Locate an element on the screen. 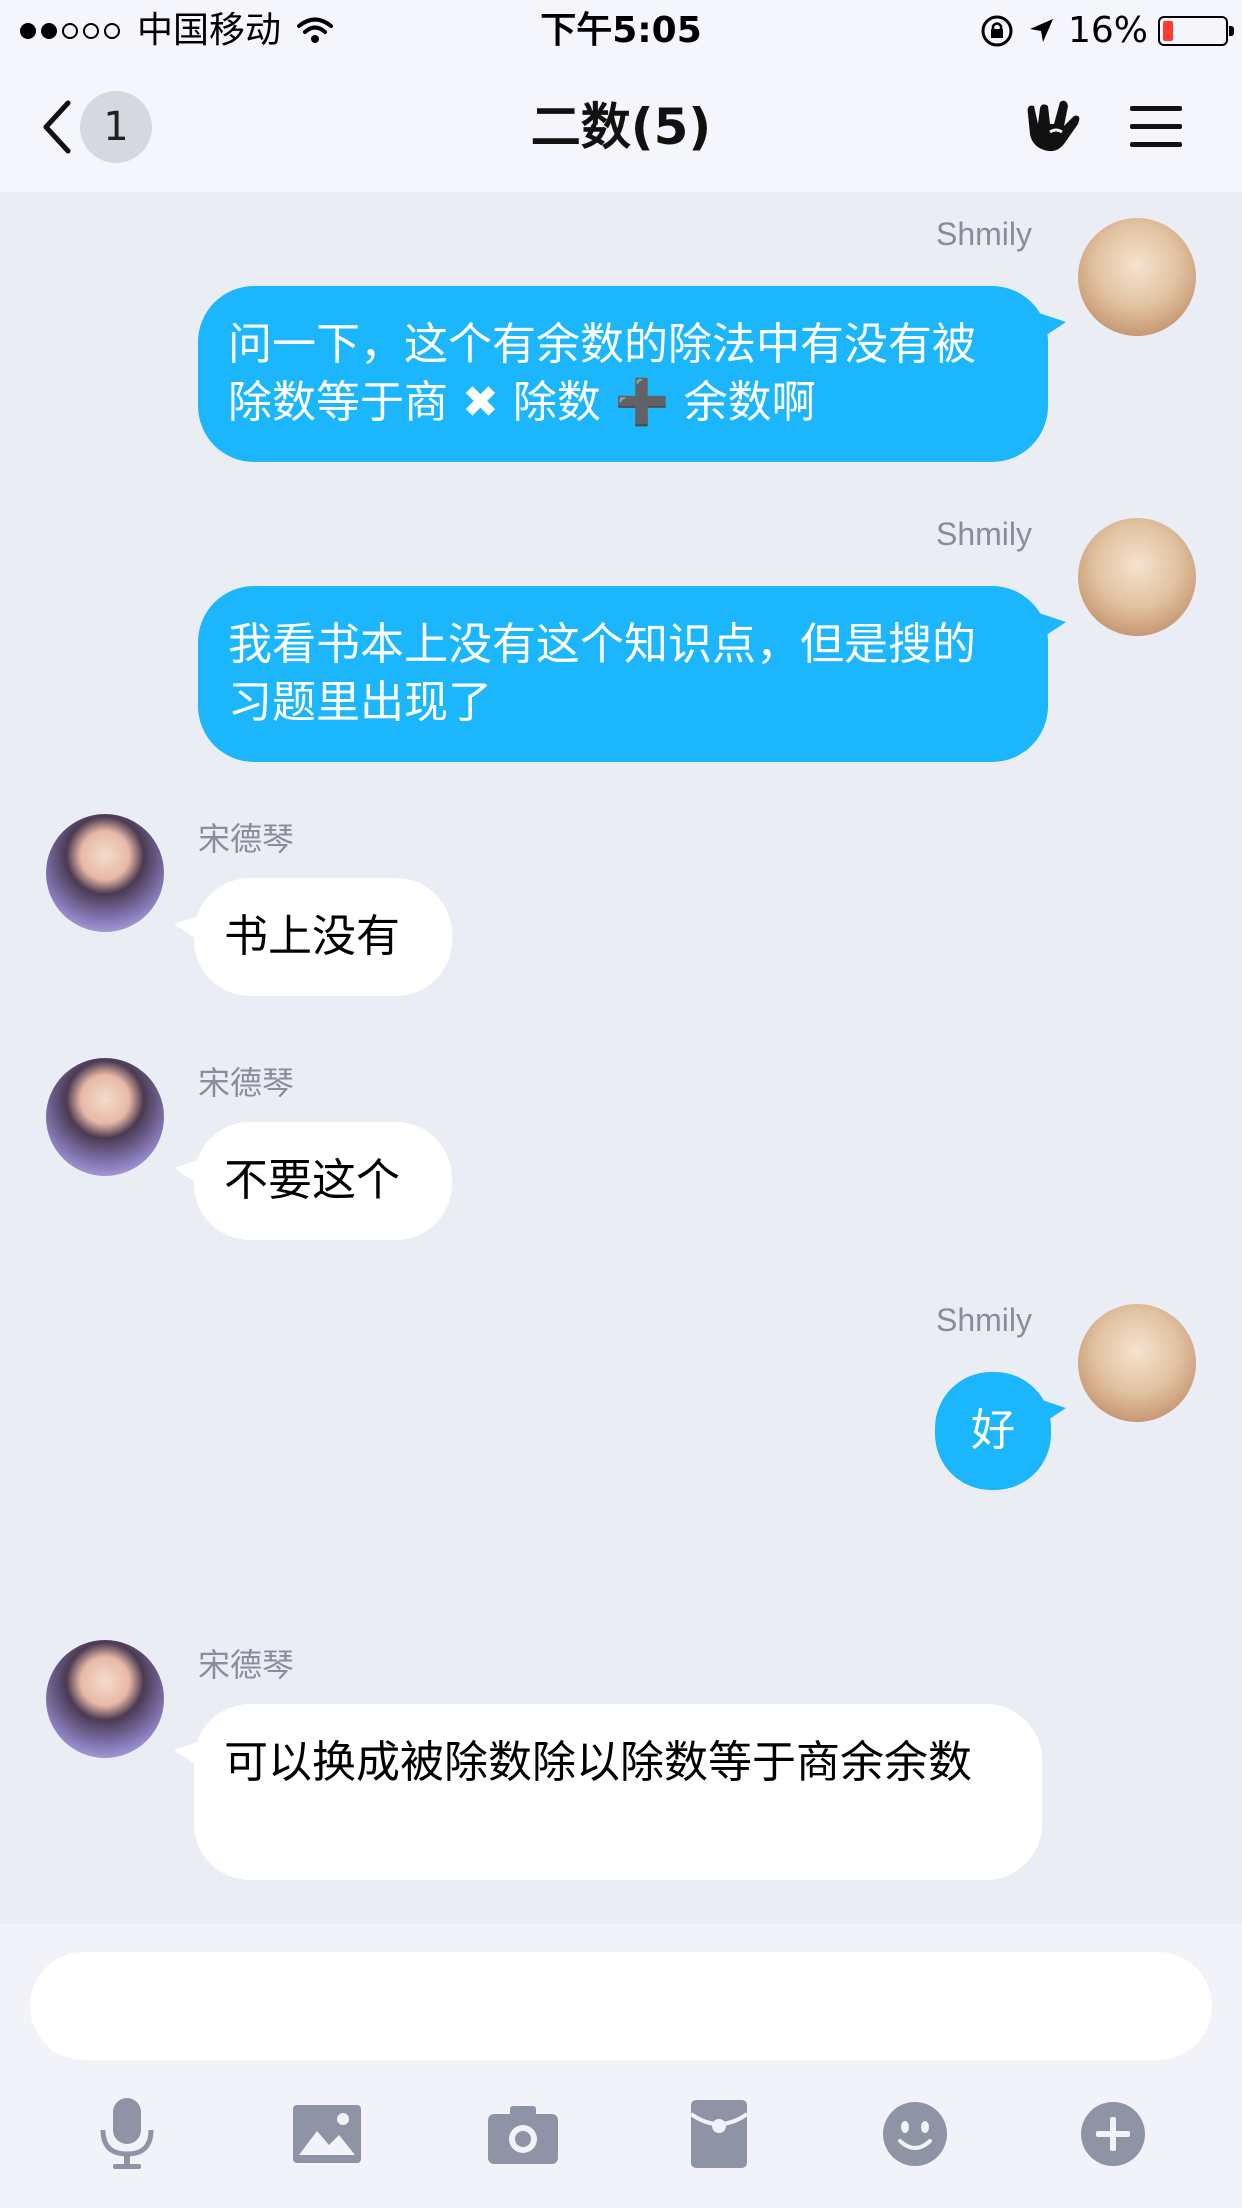  message-bubble: 问一下，这个有余数的除法中有没有被除数等于商 ✖ 除数 ➕ 余数啊 is located at coordinates (623, 374).